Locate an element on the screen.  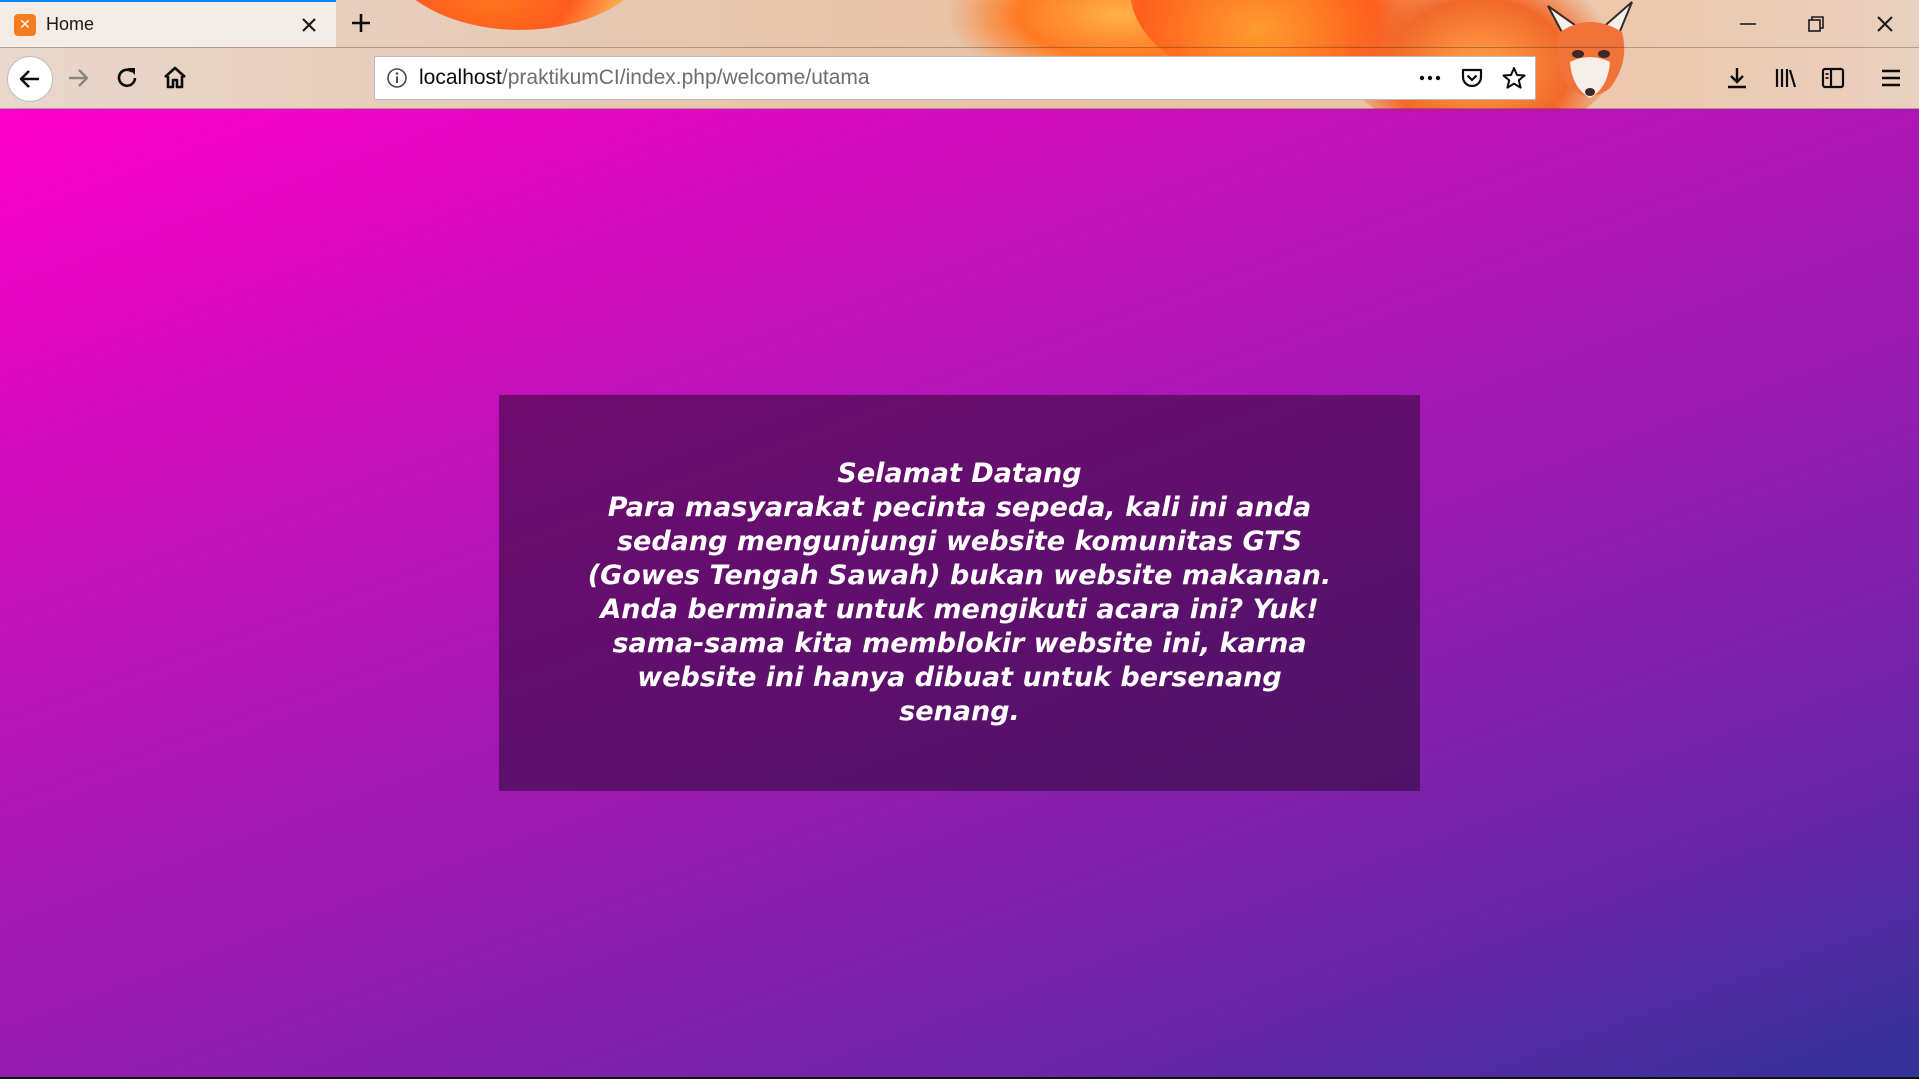
site-info-button is located at coordinates (397, 78).